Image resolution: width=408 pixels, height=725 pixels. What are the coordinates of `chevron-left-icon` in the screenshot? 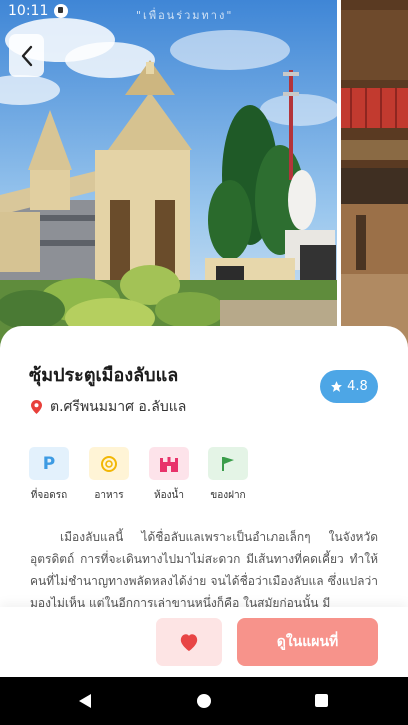 It's located at (26, 55).